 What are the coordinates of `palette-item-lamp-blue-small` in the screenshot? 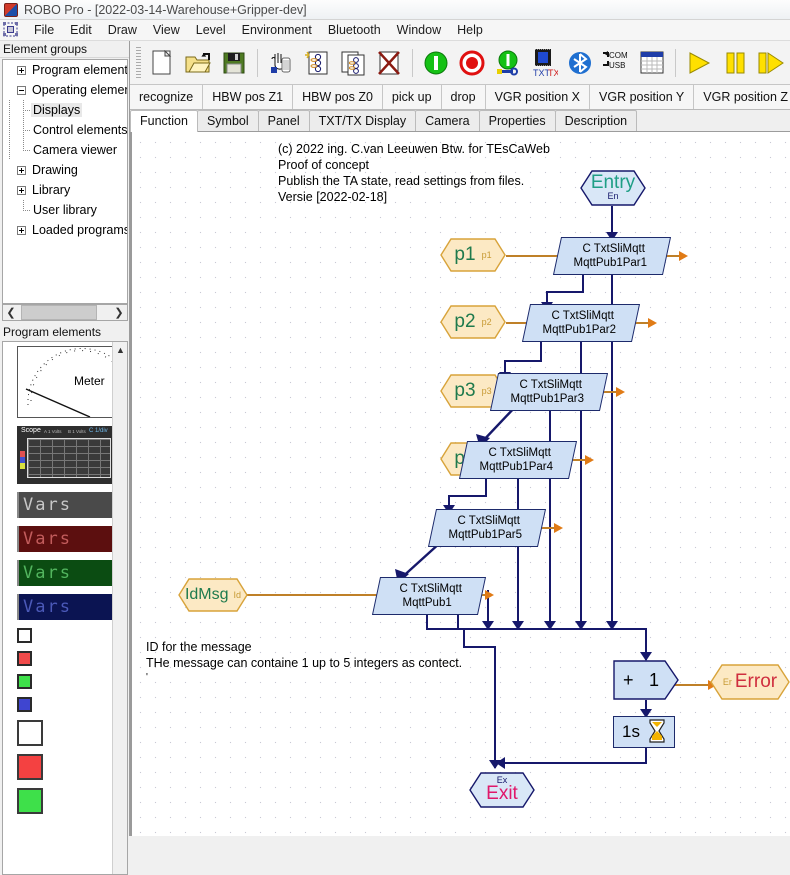 It's located at (65, 704).